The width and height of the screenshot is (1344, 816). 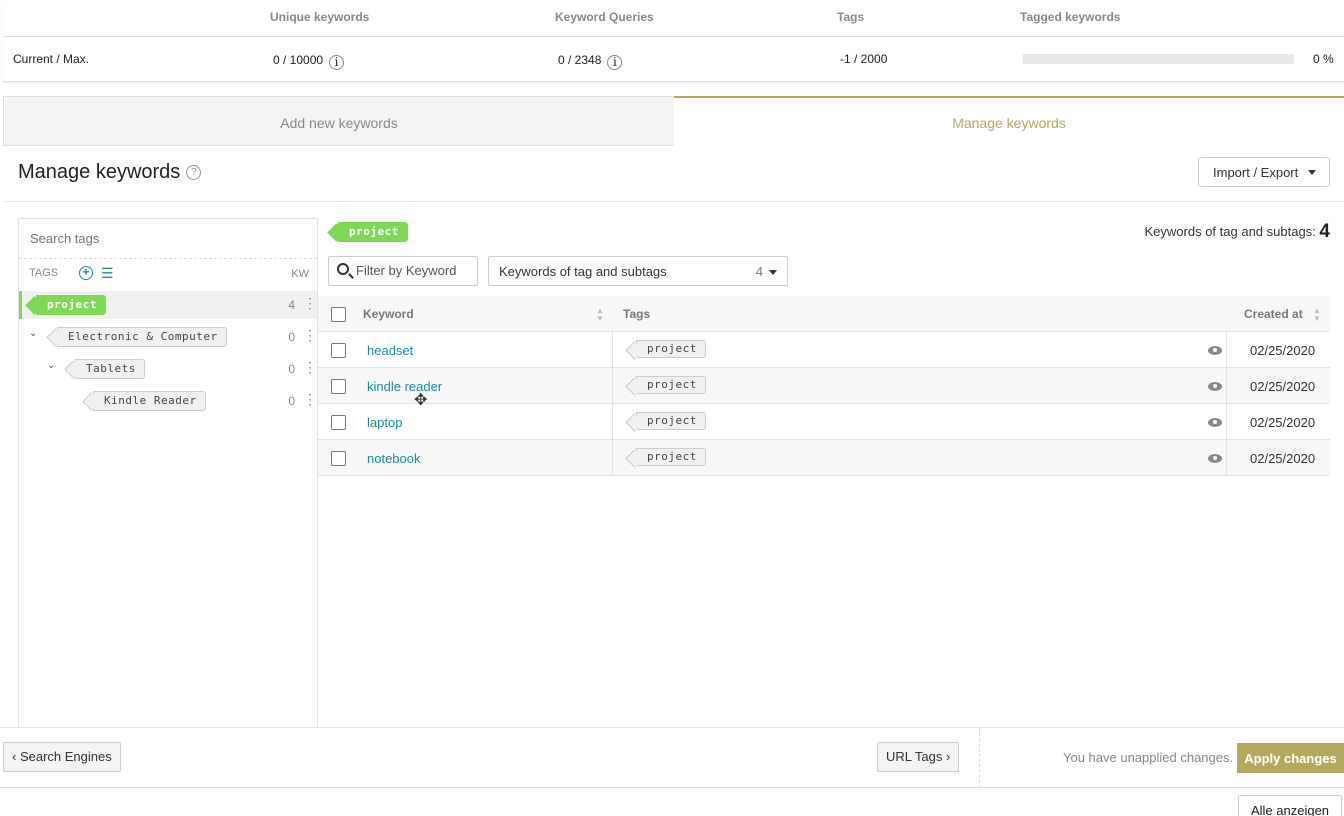 What do you see at coordinates (1158, 59) in the screenshot?
I see `tagged-progress-bar` at bounding box center [1158, 59].